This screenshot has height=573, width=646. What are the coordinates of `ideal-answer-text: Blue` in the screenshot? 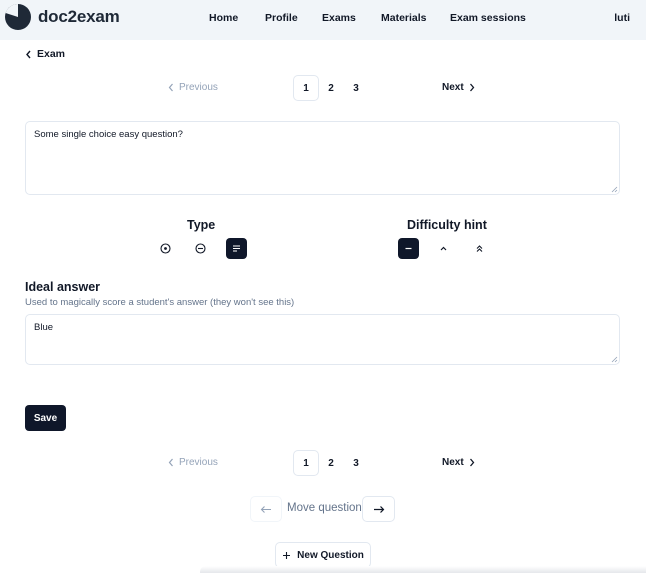 It's located at (44, 327).